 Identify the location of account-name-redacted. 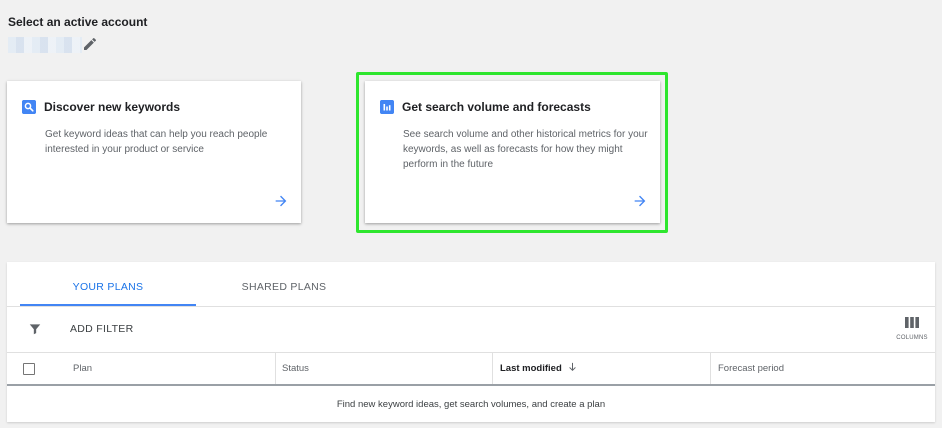
(45, 45).